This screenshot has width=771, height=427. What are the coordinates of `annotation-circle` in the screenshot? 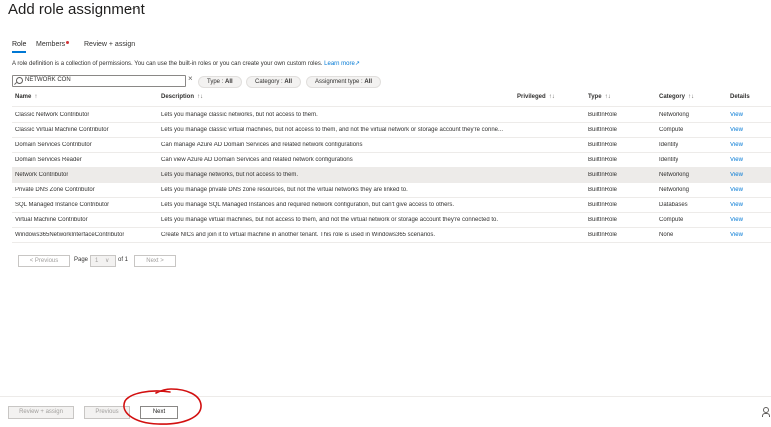 It's located at (162, 406).